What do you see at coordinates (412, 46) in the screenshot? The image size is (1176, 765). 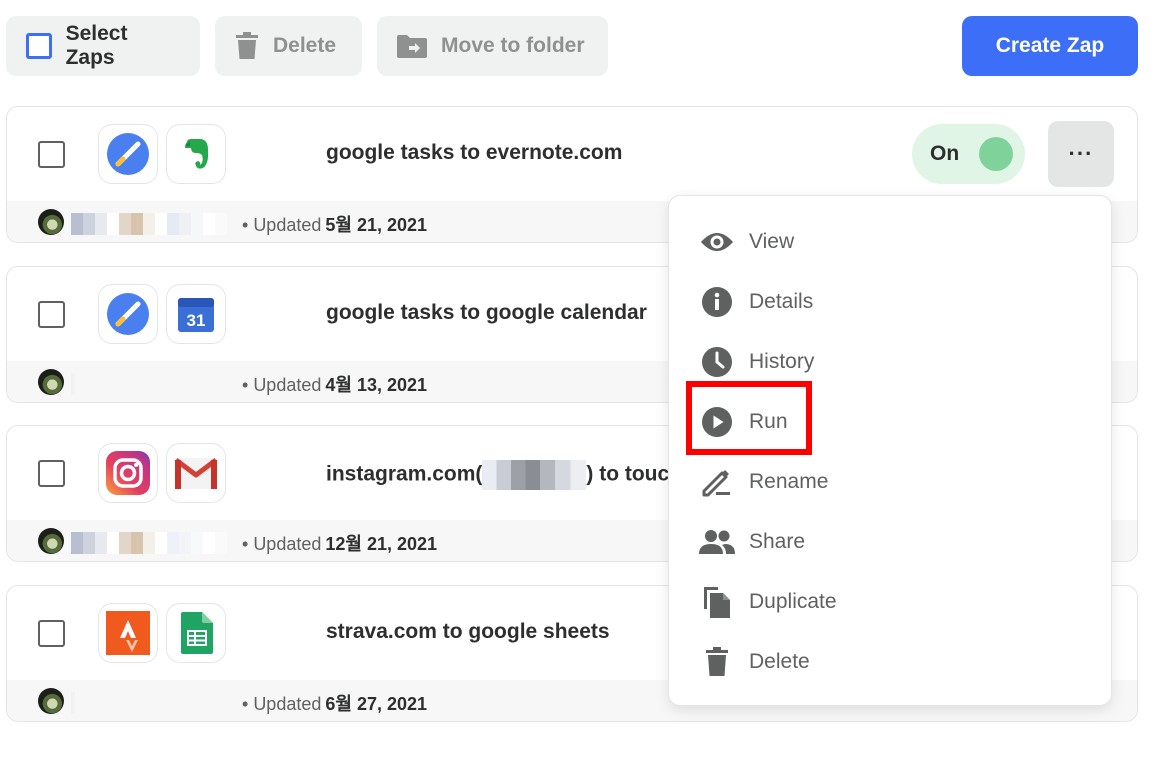 I see `folder-move-icon` at bounding box center [412, 46].